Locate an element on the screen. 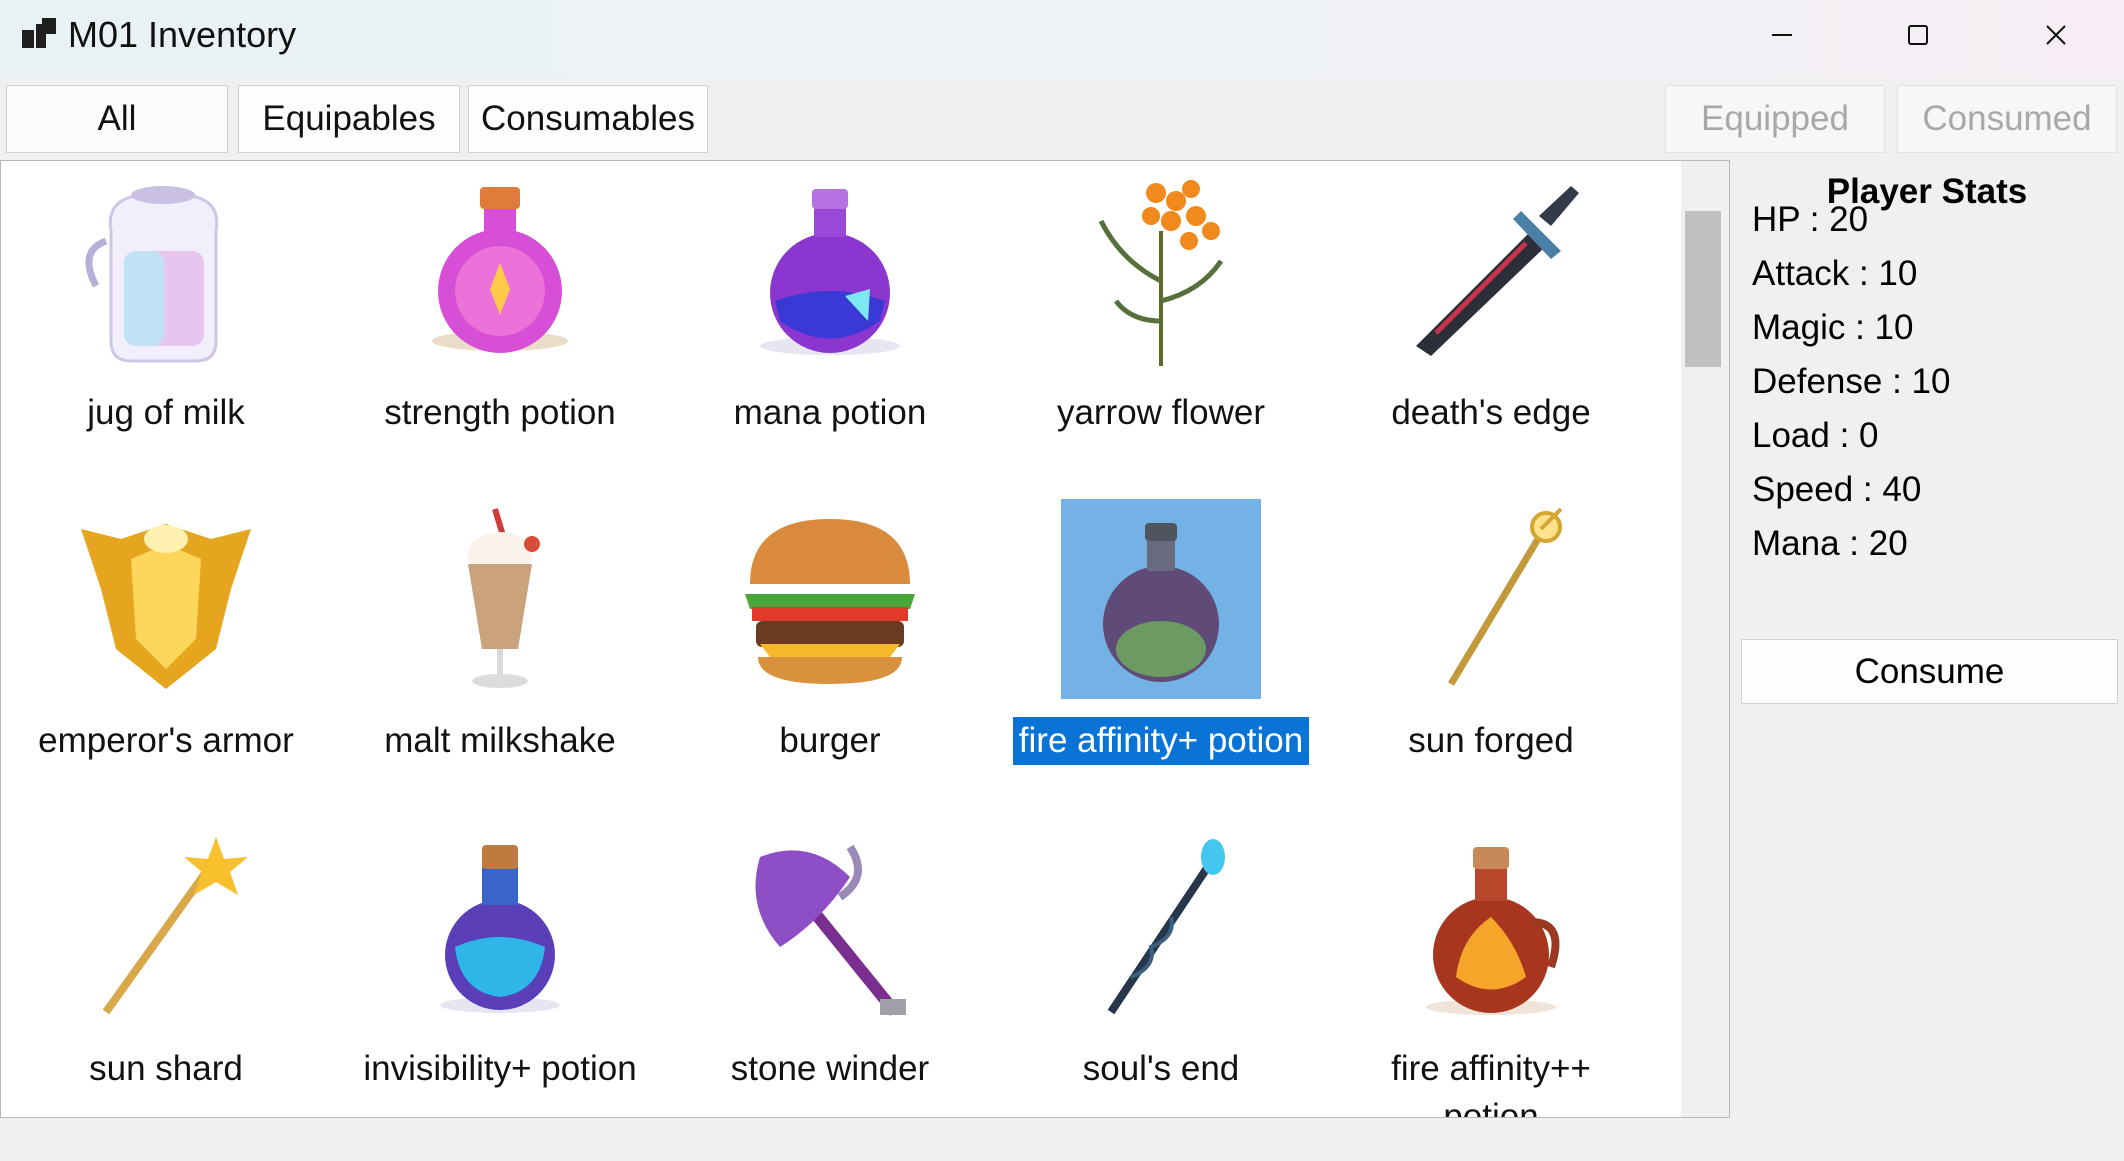  item-name: fire affinity+ potion is located at coordinates (1161, 741).